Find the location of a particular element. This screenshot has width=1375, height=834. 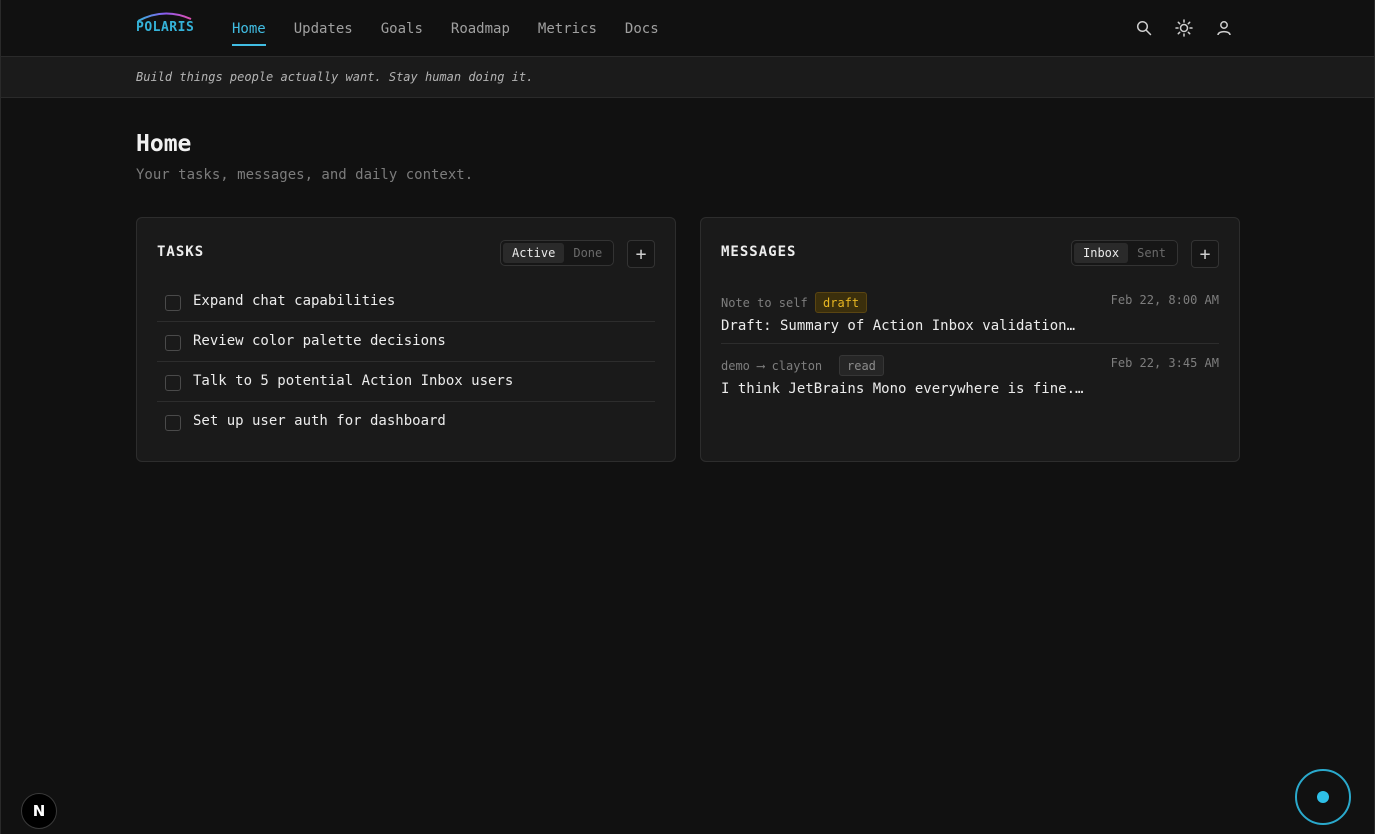

logo-text: POLARIS is located at coordinates (165, 27).